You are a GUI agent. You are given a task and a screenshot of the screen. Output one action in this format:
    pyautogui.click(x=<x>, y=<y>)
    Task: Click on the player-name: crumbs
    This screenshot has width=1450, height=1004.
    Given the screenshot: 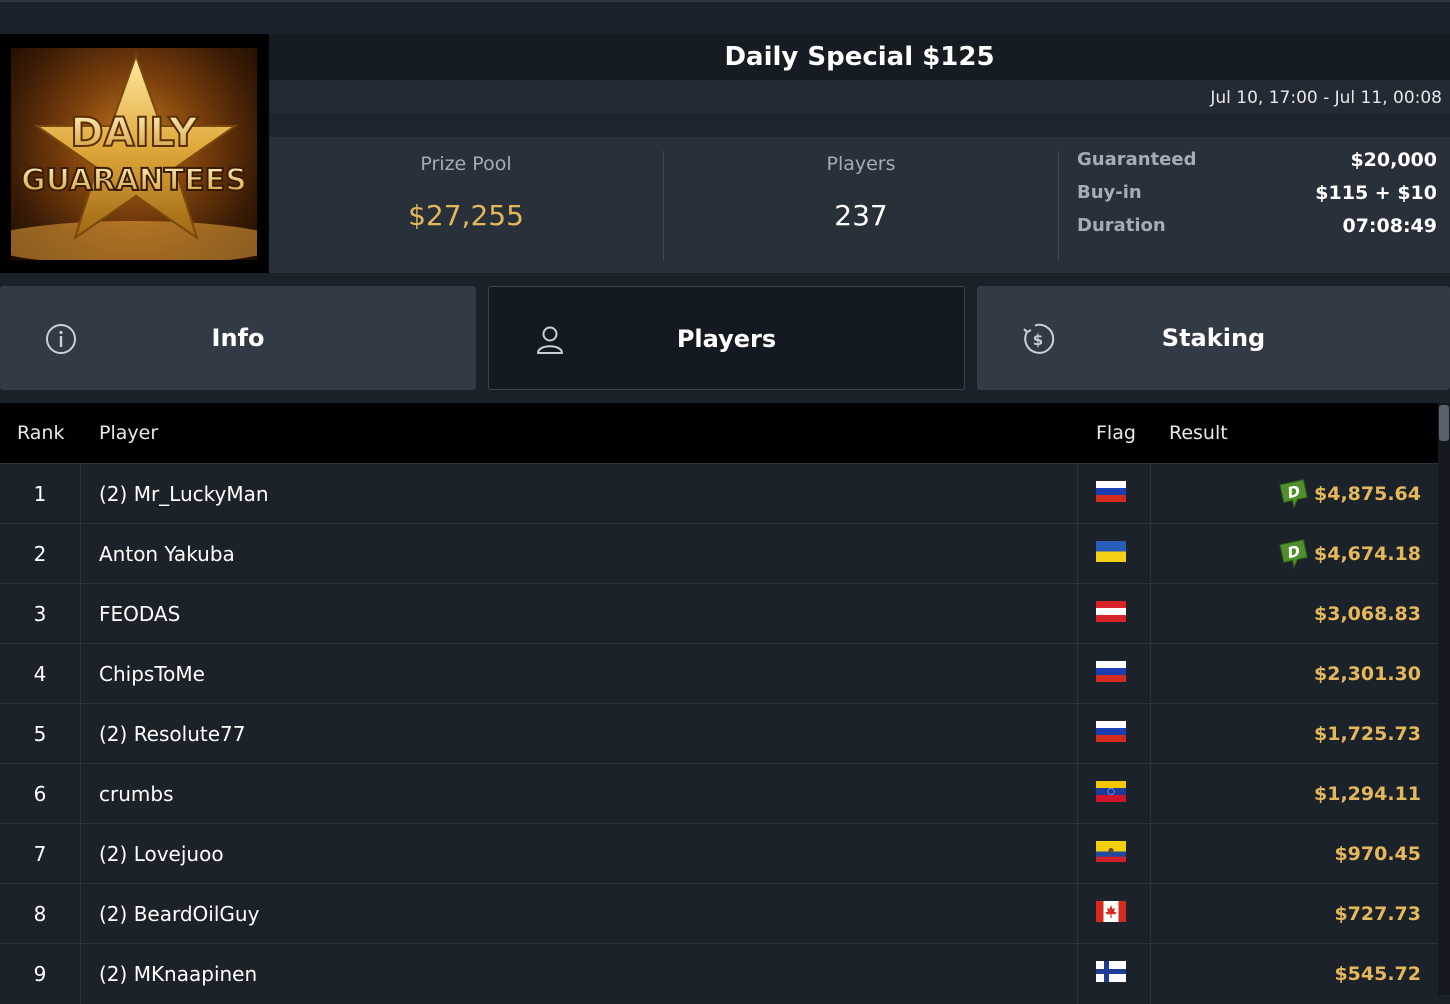 What is the action you would take?
    pyautogui.click(x=136, y=794)
    